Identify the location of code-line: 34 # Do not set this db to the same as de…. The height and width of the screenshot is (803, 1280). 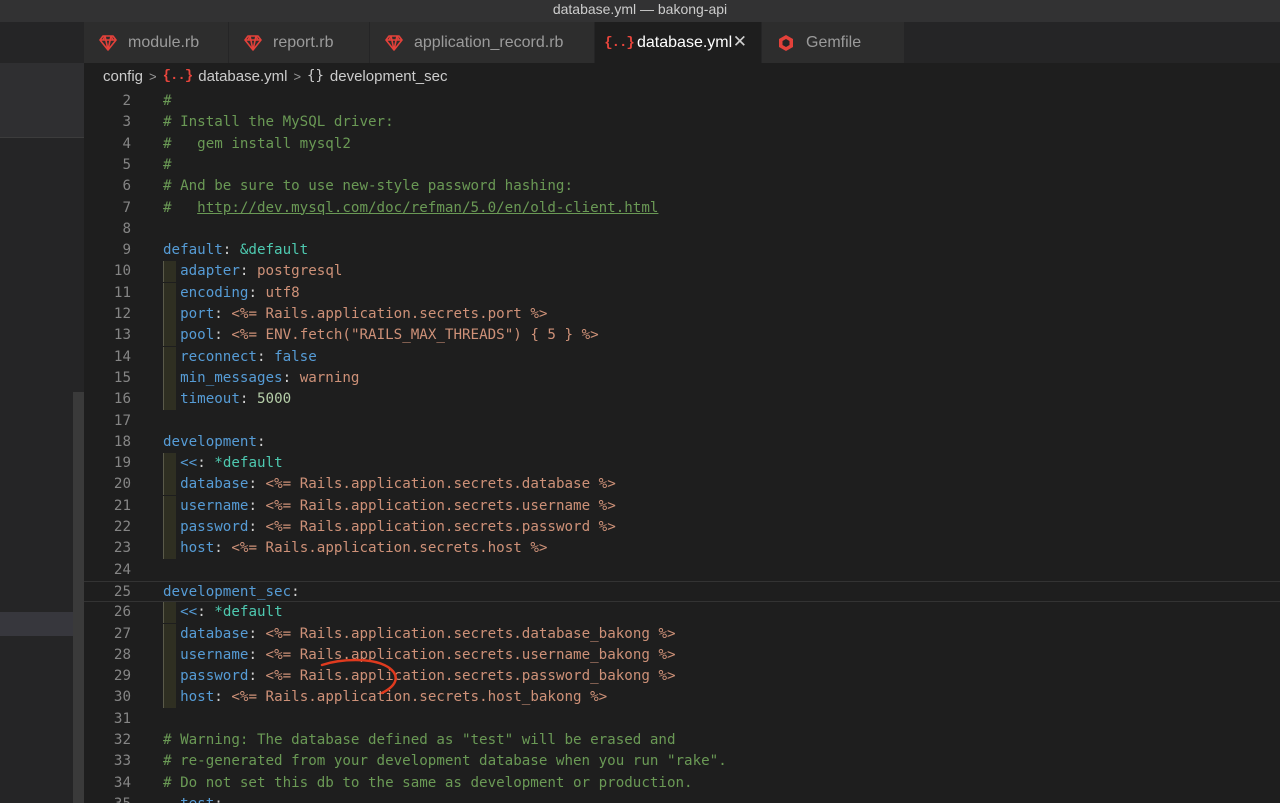
(682, 783).